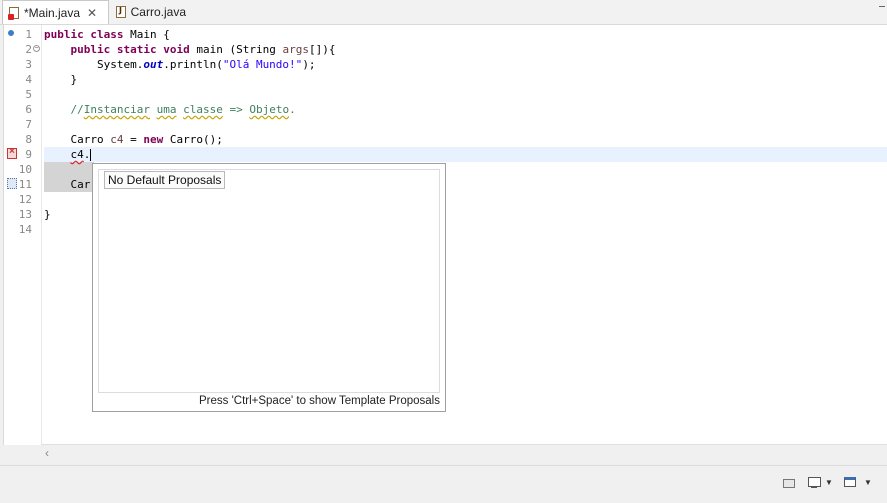 The image size is (887, 503). Describe the element at coordinates (814, 482) in the screenshot. I see `monitor-icon` at that location.